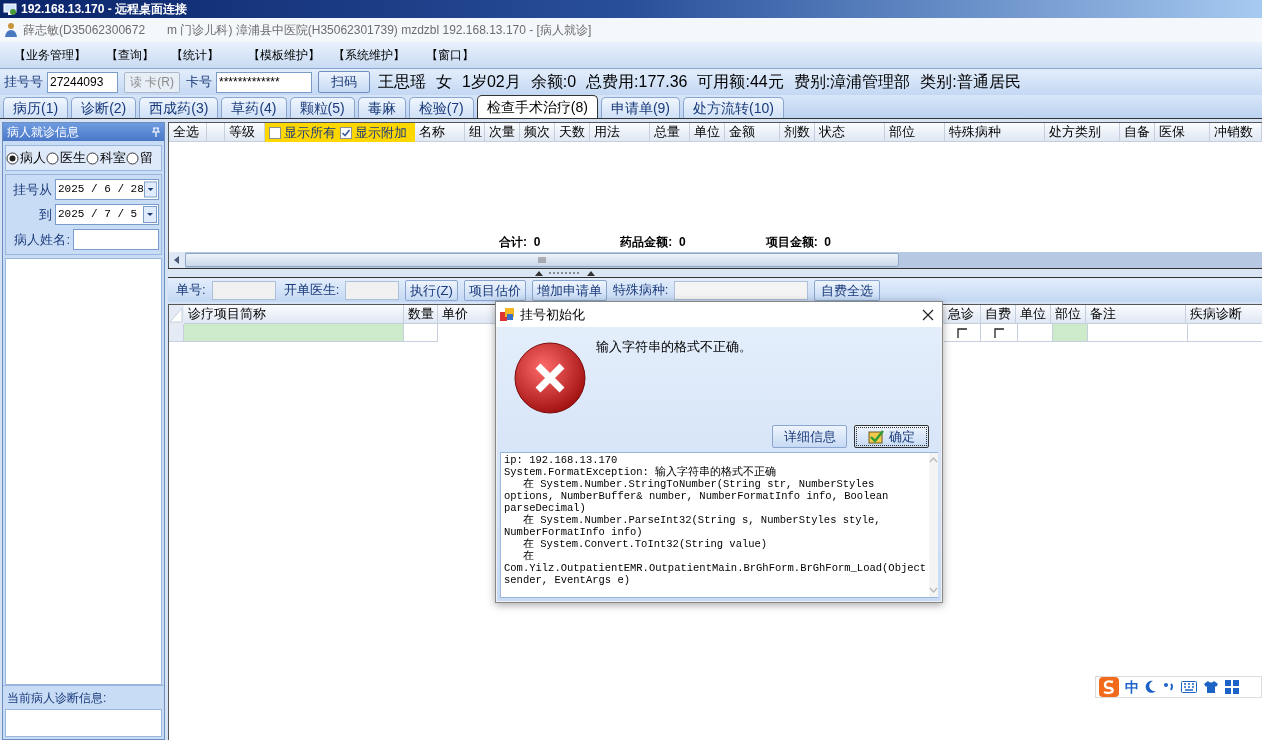  What do you see at coordinates (26, 158) in the screenshot?
I see `radio-option: 病人` at bounding box center [26, 158].